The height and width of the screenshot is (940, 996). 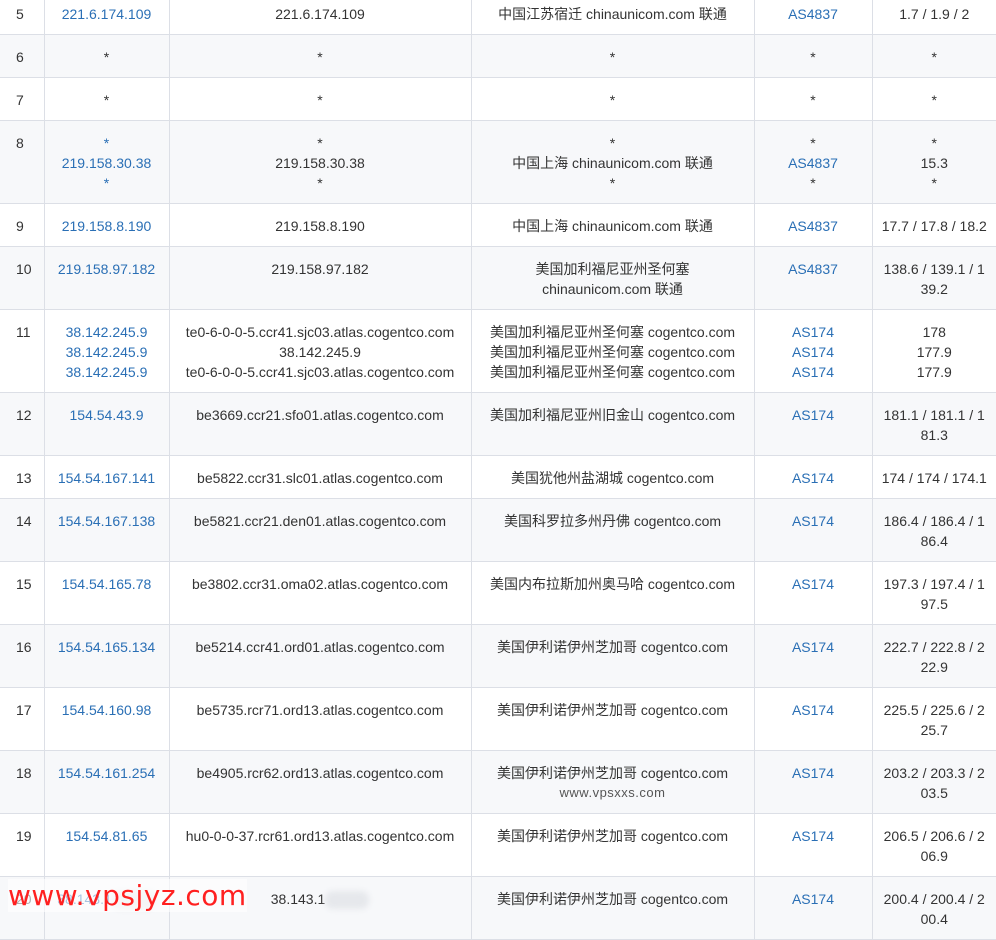 I want to click on hop-cell: 19, so click(x=22, y=845).